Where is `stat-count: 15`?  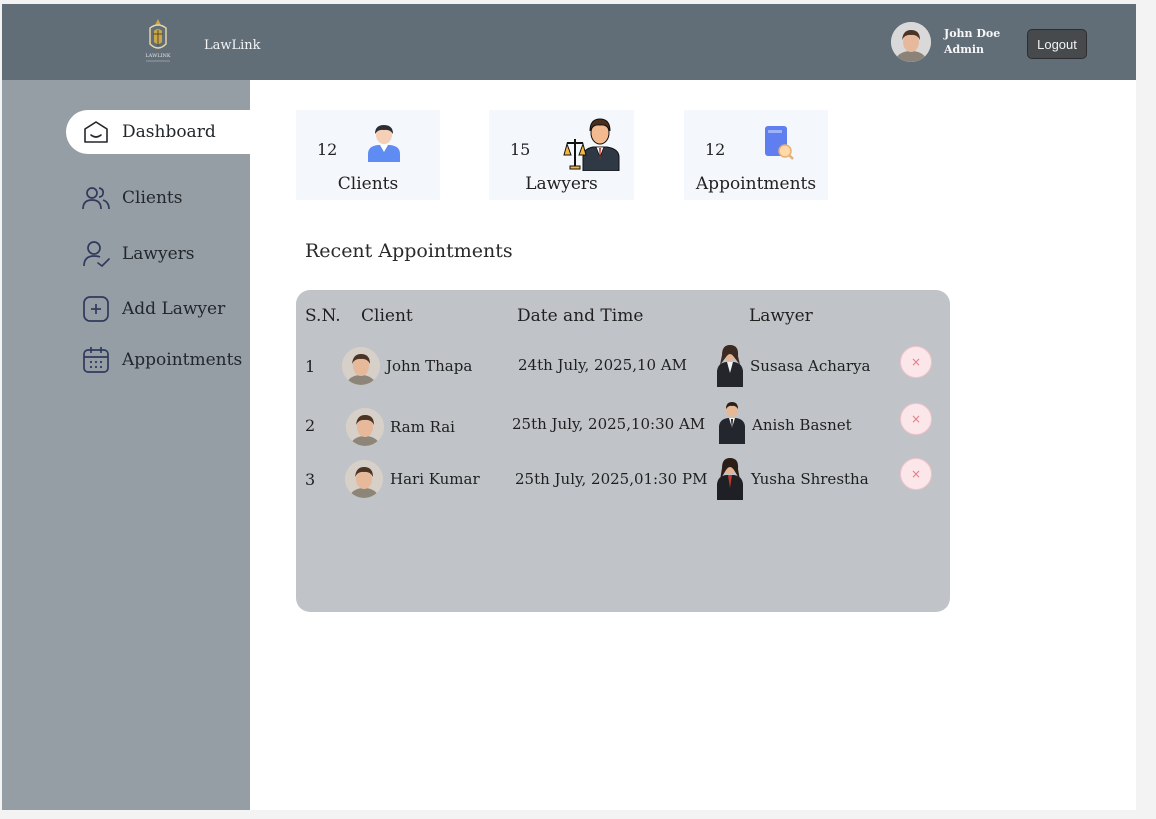 stat-count: 15 is located at coordinates (520, 149).